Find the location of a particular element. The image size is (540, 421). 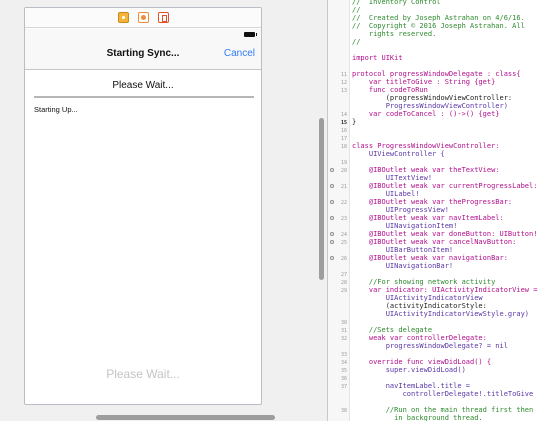

code-line: @IBOutlet weak var theProgressBar: is located at coordinates (432, 202).